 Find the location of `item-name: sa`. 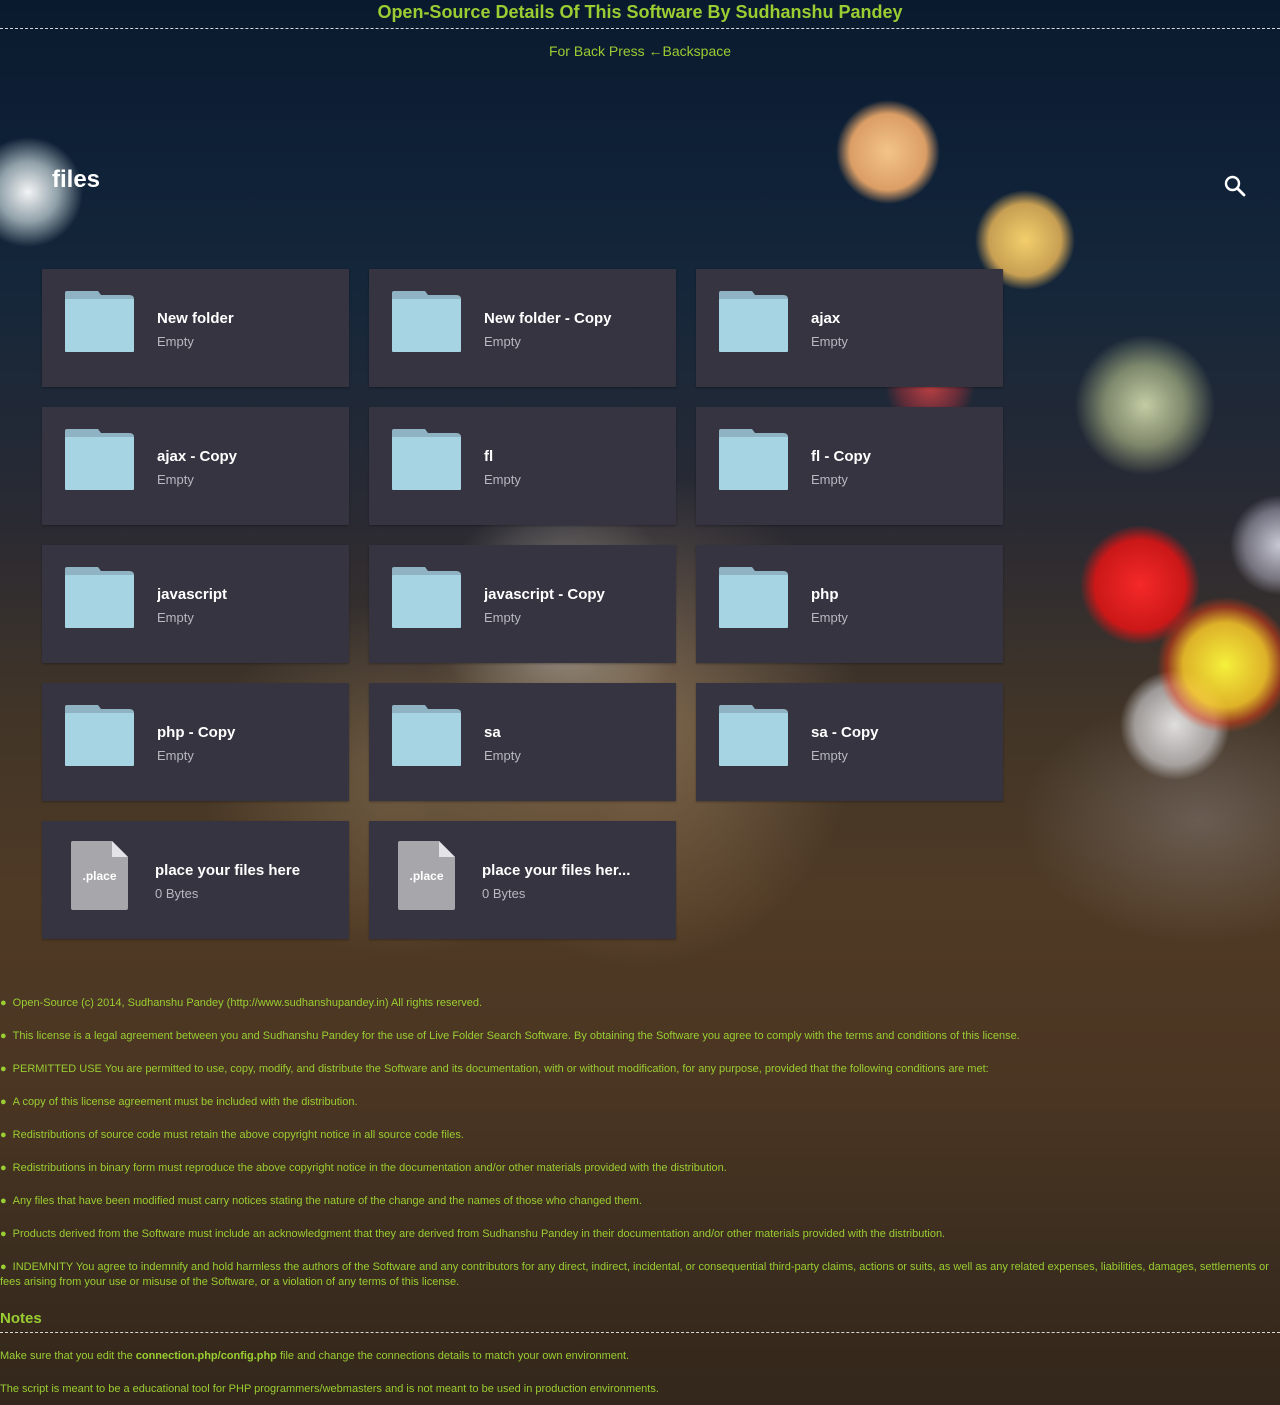

item-name: sa is located at coordinates (492, 732).